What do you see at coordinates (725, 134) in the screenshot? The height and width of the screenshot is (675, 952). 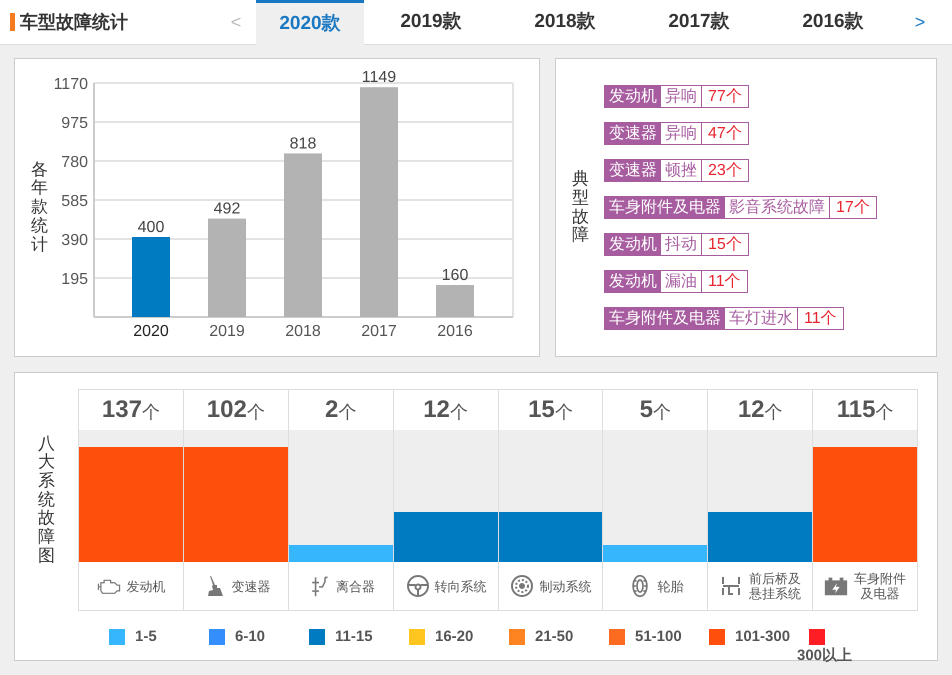 I see `fault-count: 47个` at bounding box center [725, 134].